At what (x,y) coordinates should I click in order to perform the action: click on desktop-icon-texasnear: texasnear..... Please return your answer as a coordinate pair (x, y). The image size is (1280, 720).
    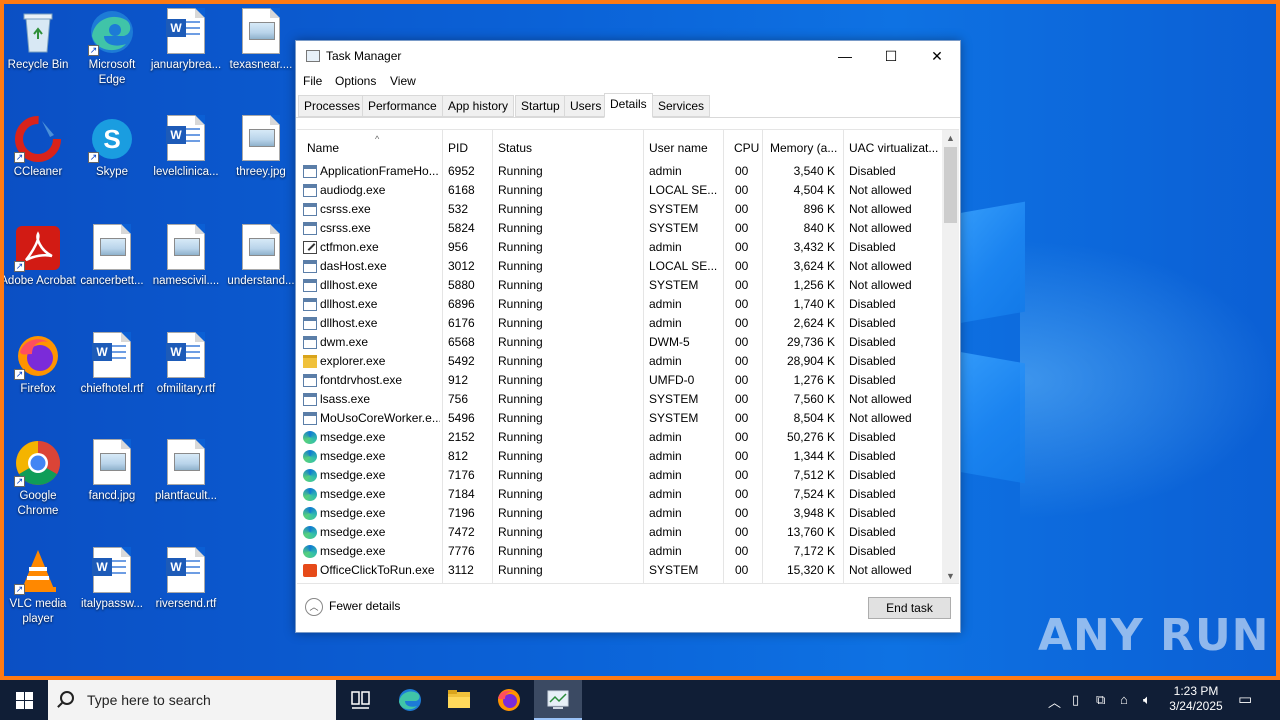
    Looking at the image, I should click on (261, 40).